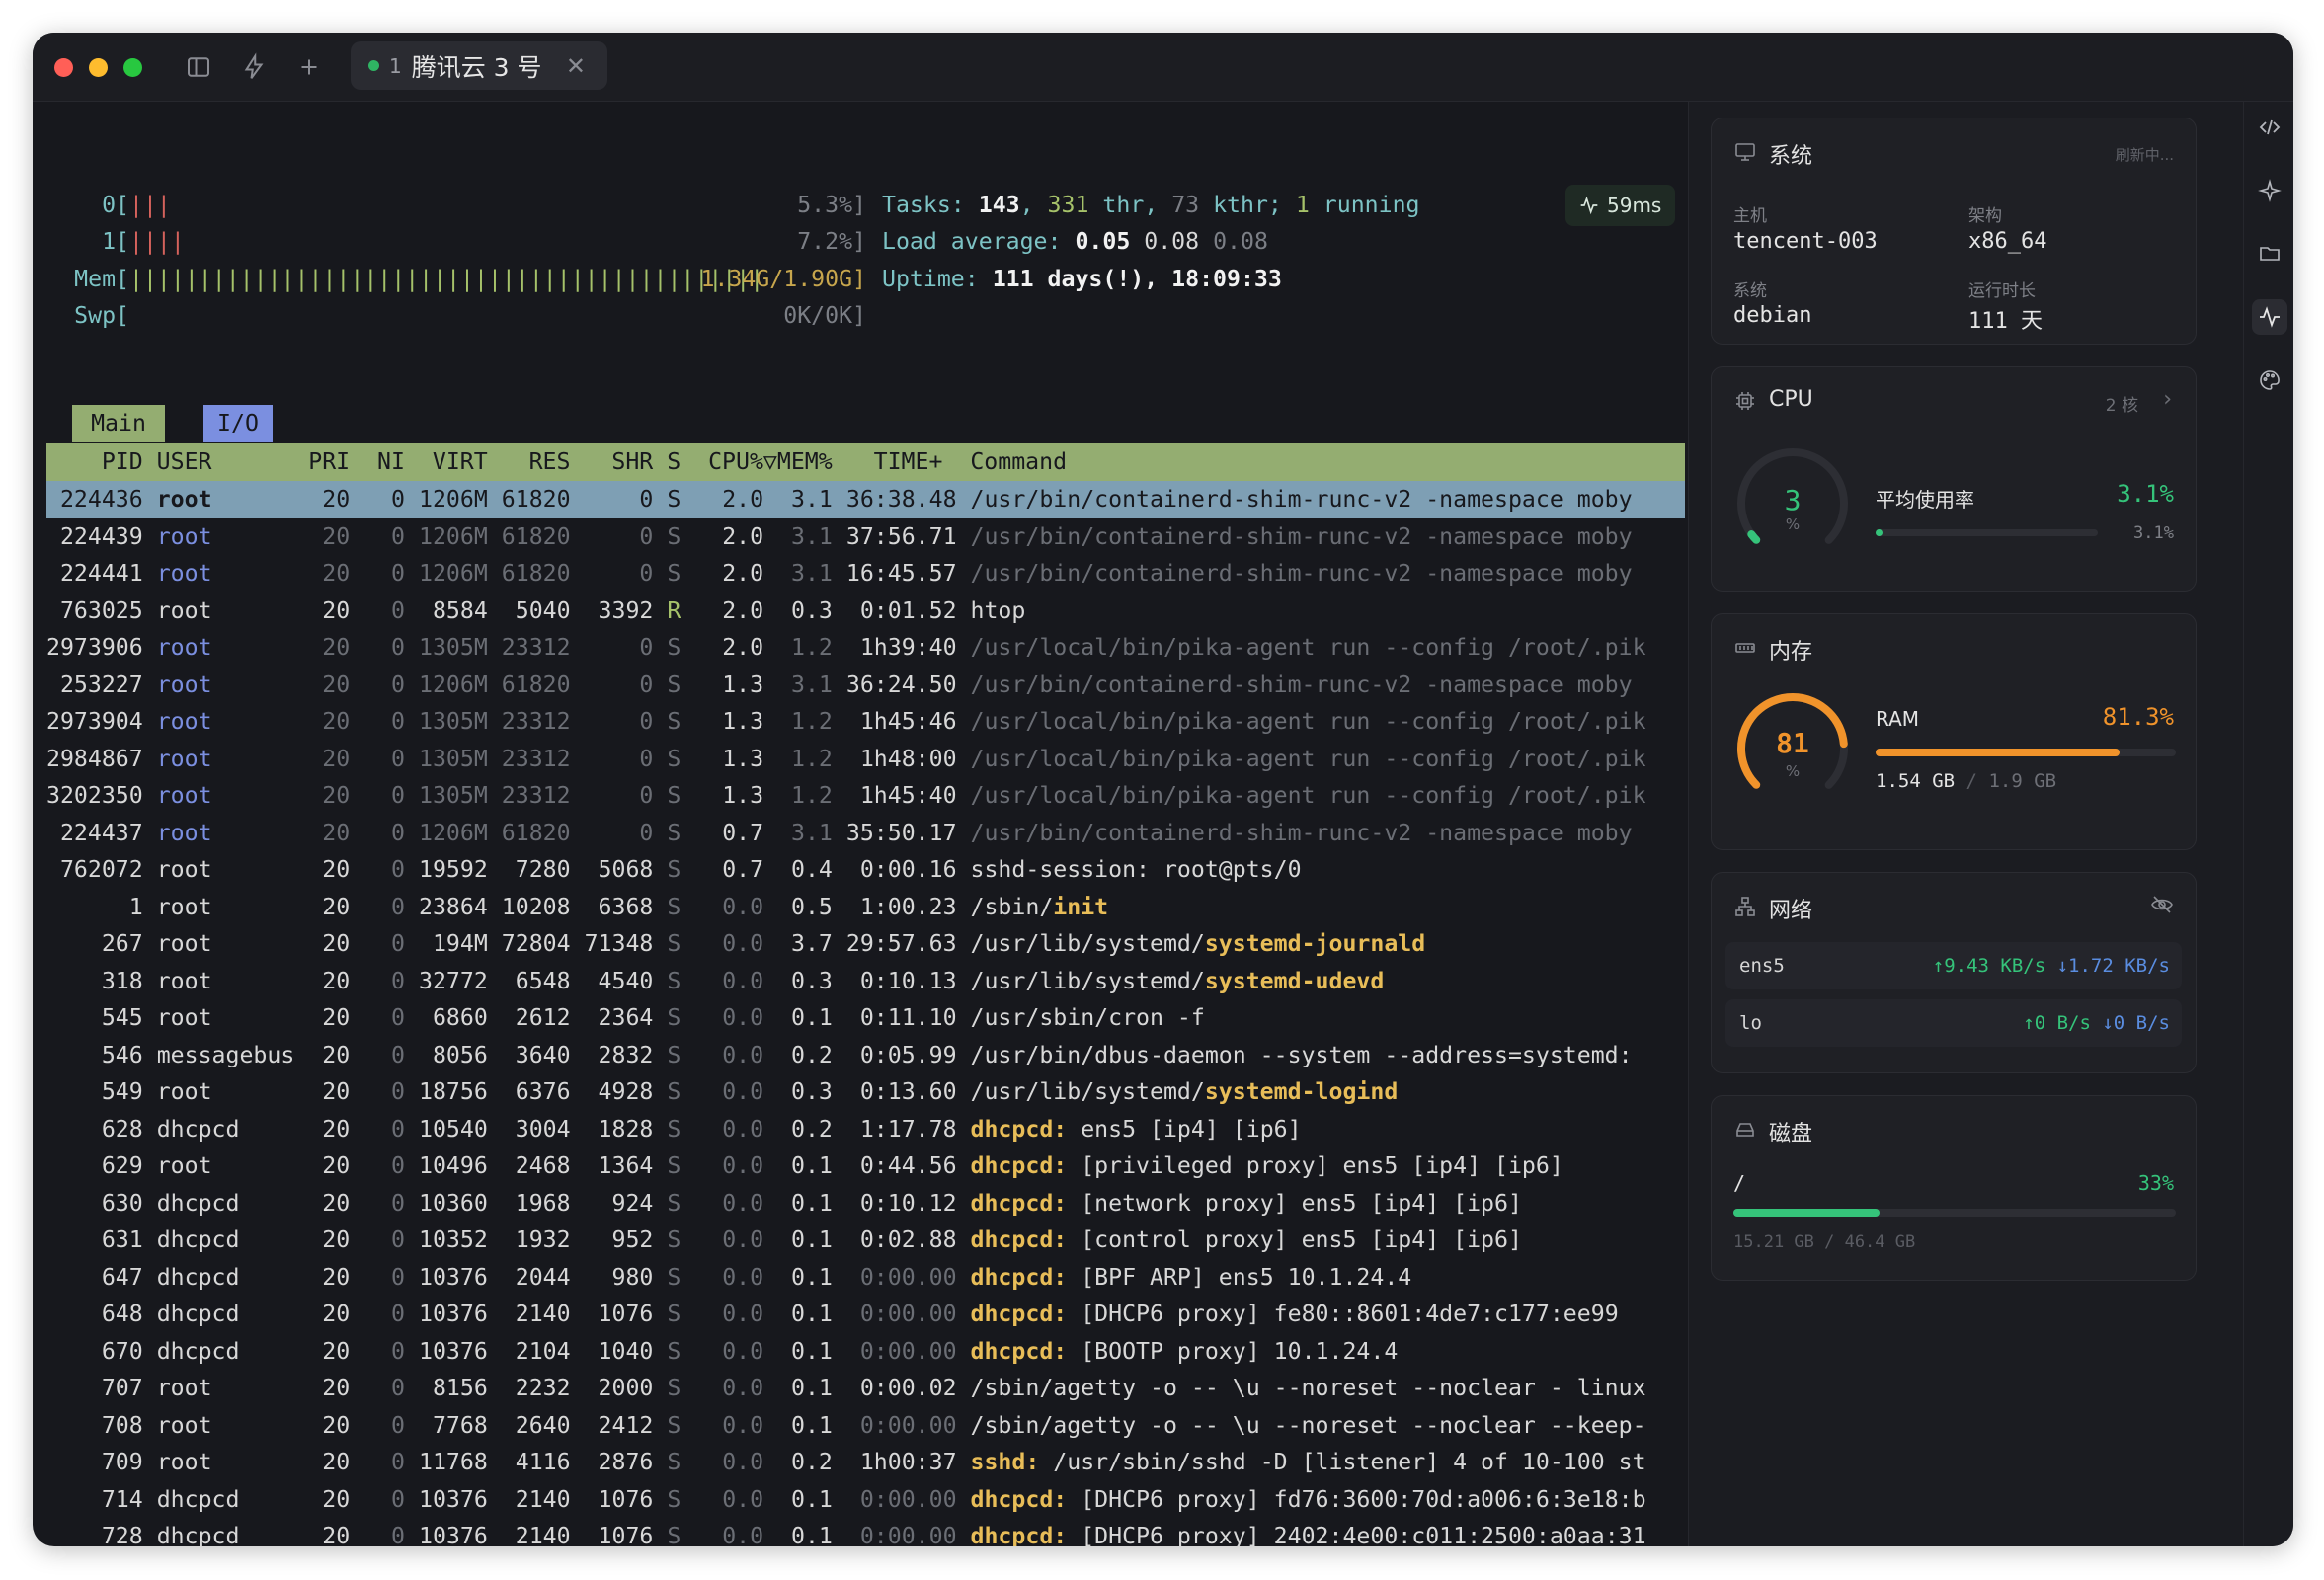  I want to click on pid-cell: 224437, so click(95, 833).